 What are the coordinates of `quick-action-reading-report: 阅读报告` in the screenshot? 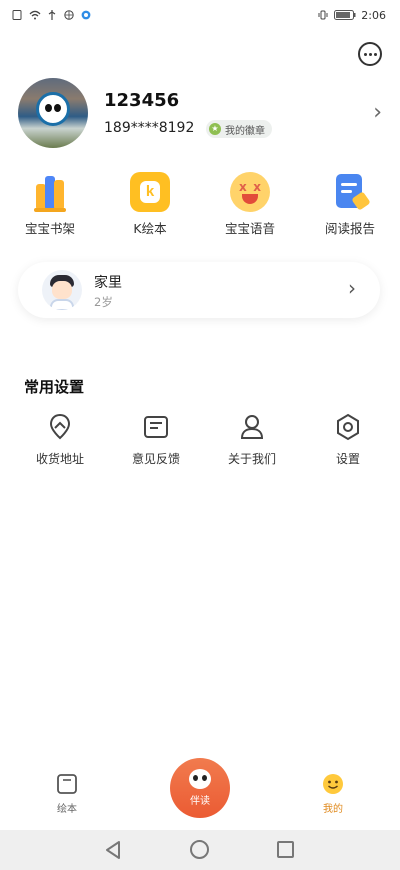 It's located at (350, 204).